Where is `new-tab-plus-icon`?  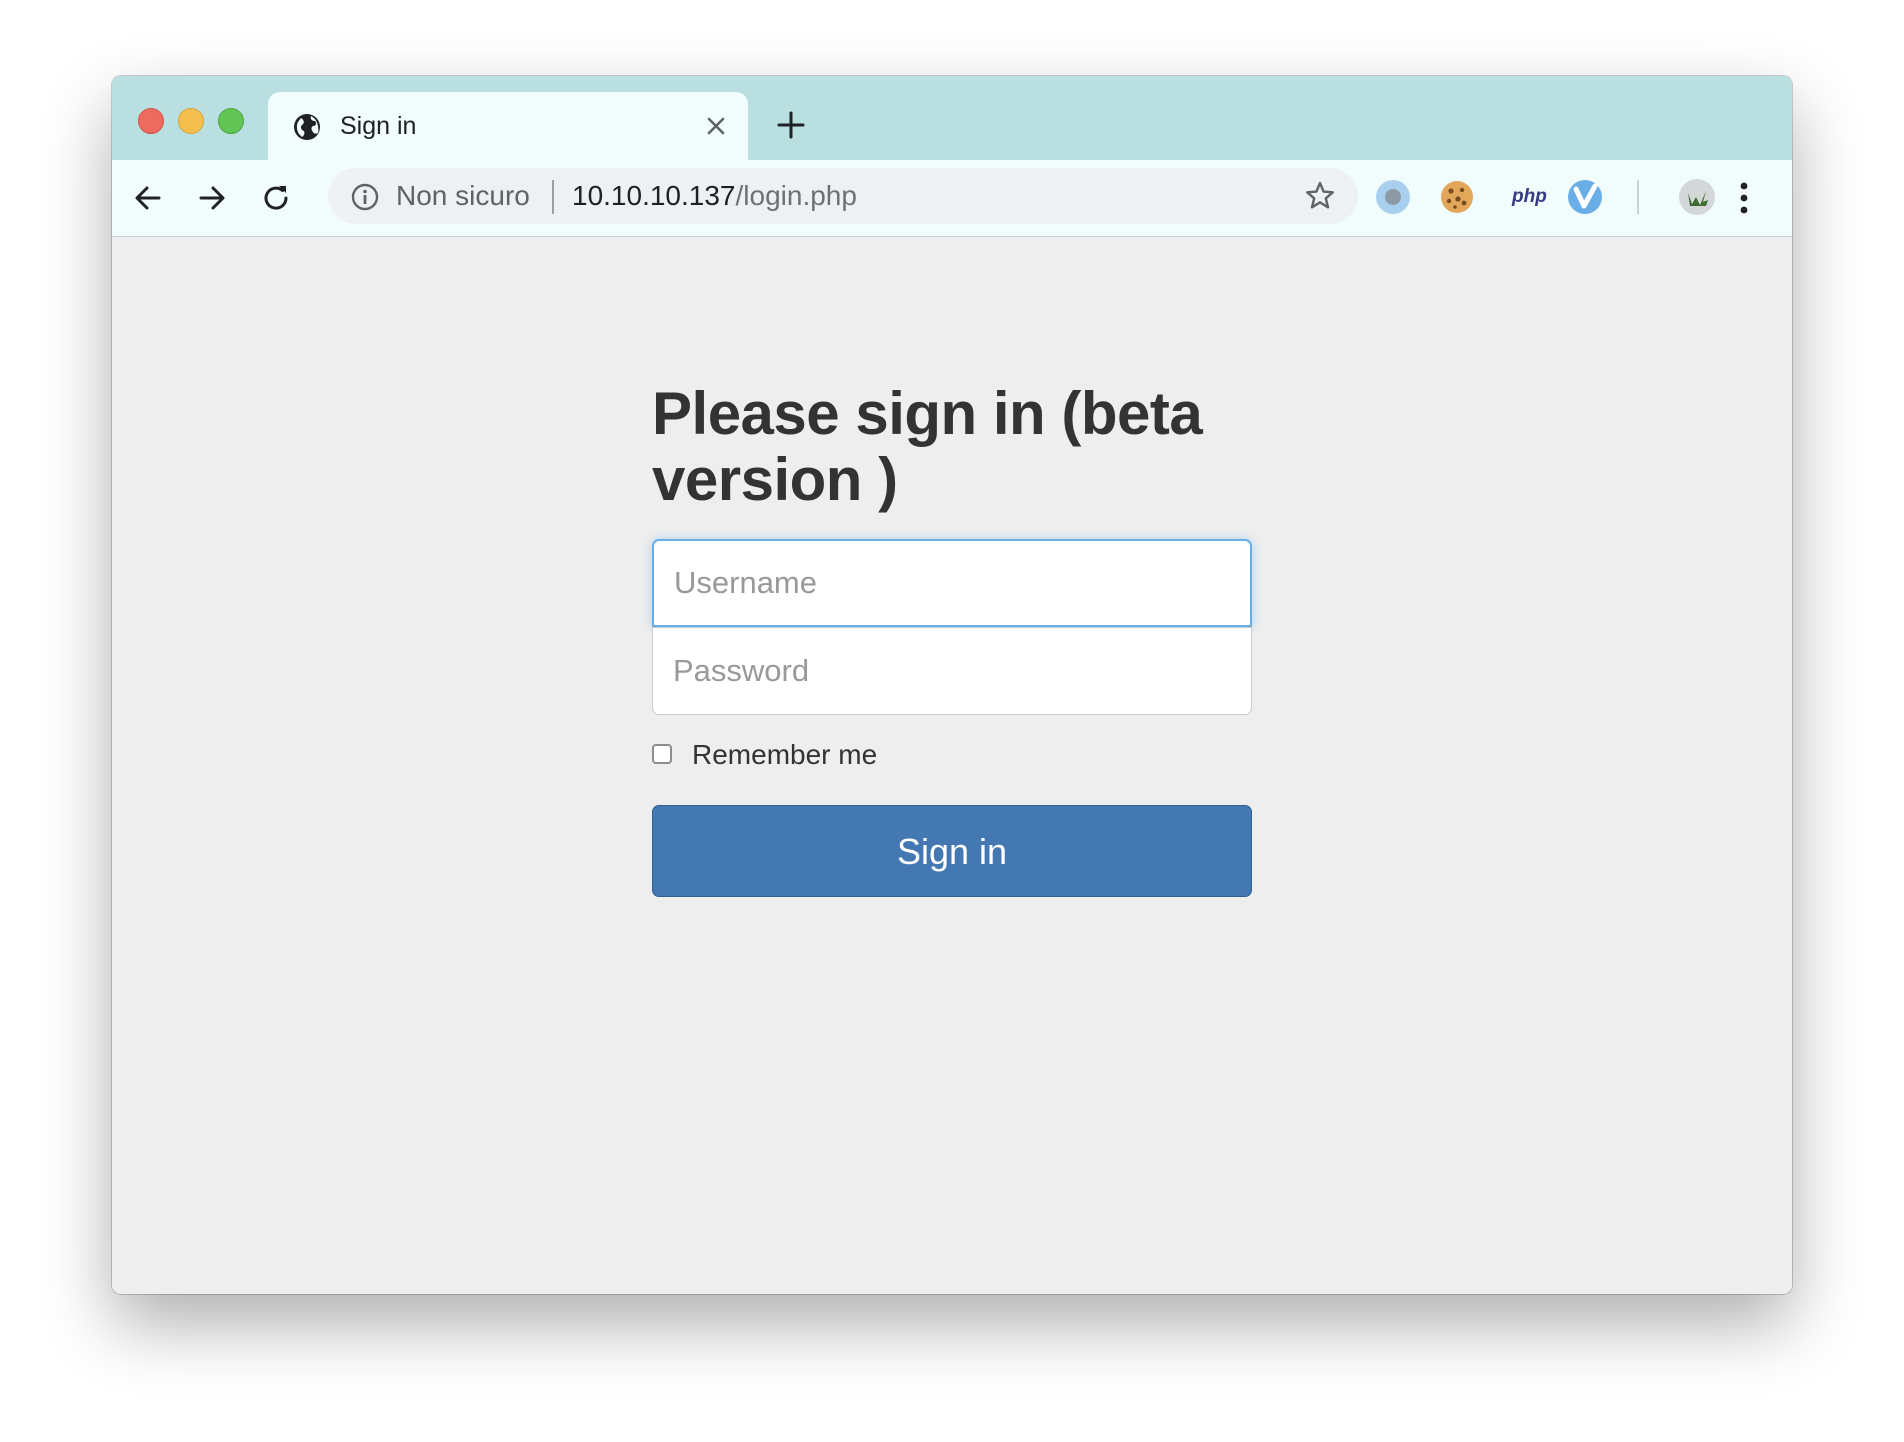
new-tab-plus-icon is located at coordinates (791, 125).